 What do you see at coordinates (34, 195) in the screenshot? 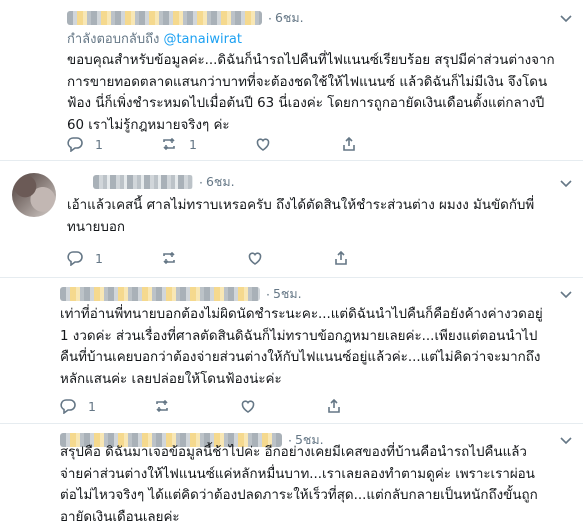
I see `avatar` at bounding box center [34, 195].